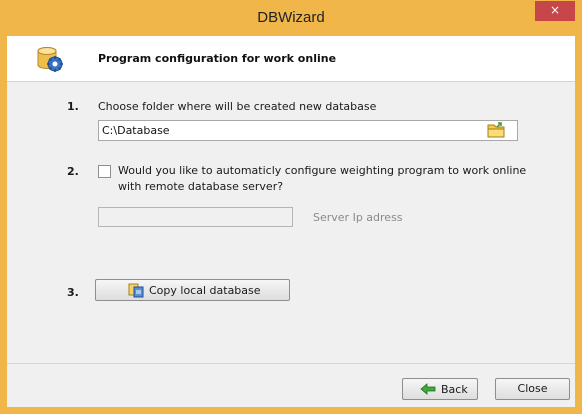 The height and width of the screenshot is (414, 582). Describe the element at coordinates (73, 292) in the screenshot. I see `step3-number: 3.` at that location.